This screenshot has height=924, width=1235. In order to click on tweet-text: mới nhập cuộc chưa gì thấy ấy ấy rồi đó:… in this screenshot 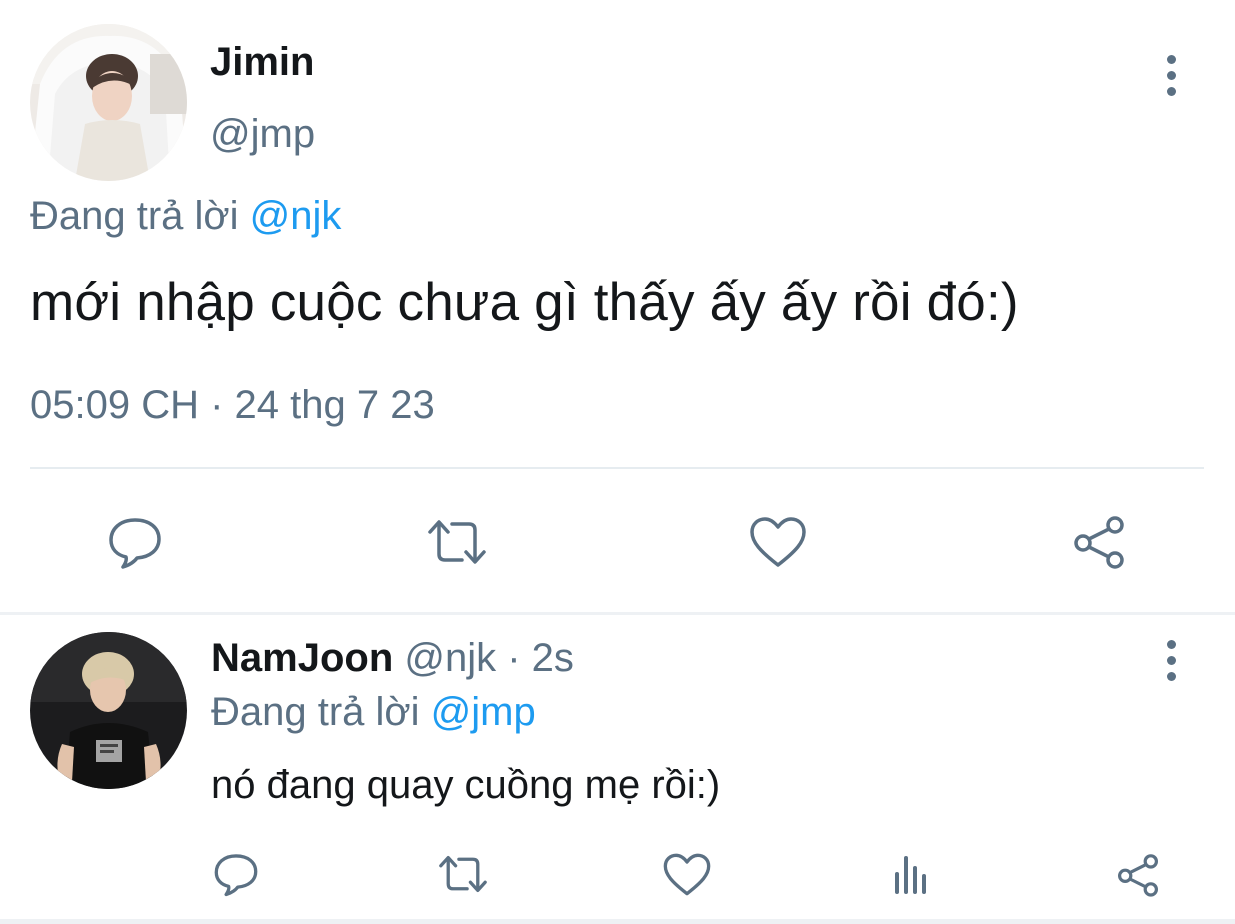, I will do `click(524, 302)`.